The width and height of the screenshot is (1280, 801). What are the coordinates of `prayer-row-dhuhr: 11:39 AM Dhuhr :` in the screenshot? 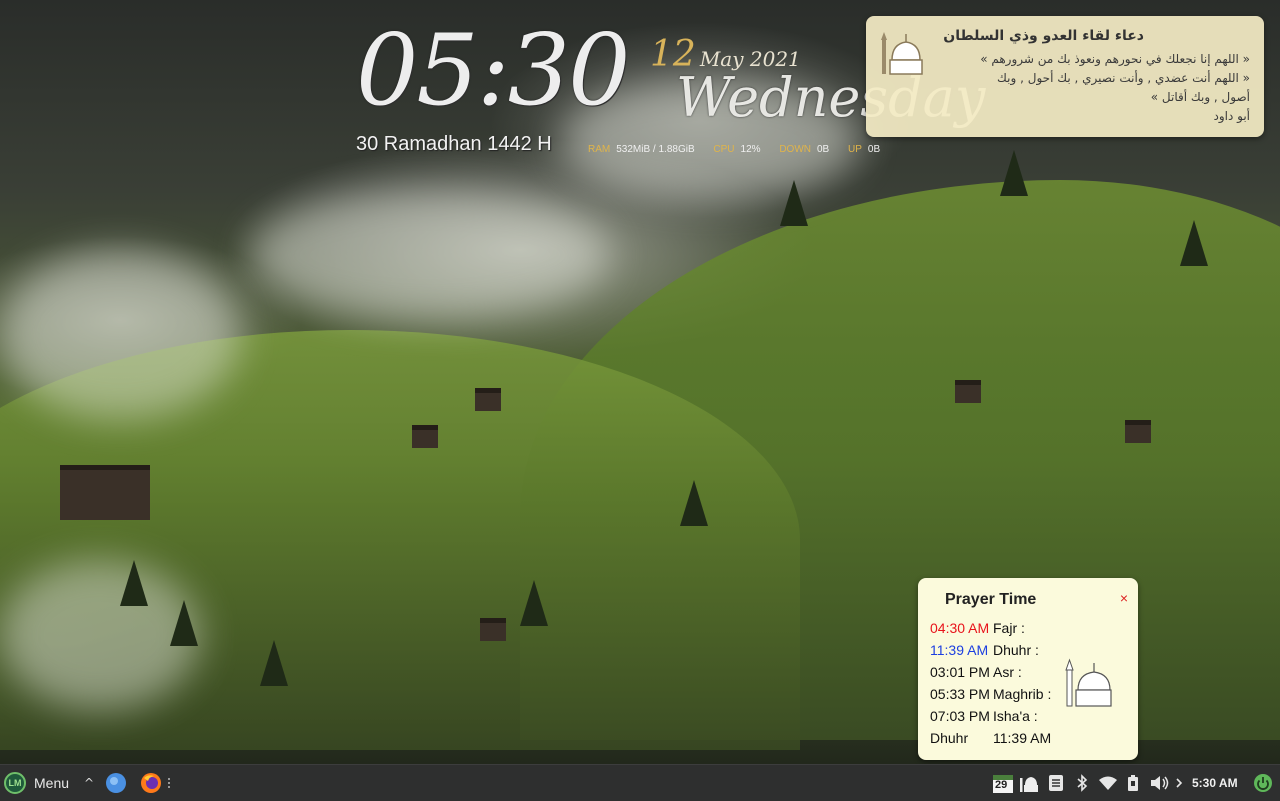 It's located at (984, 650).